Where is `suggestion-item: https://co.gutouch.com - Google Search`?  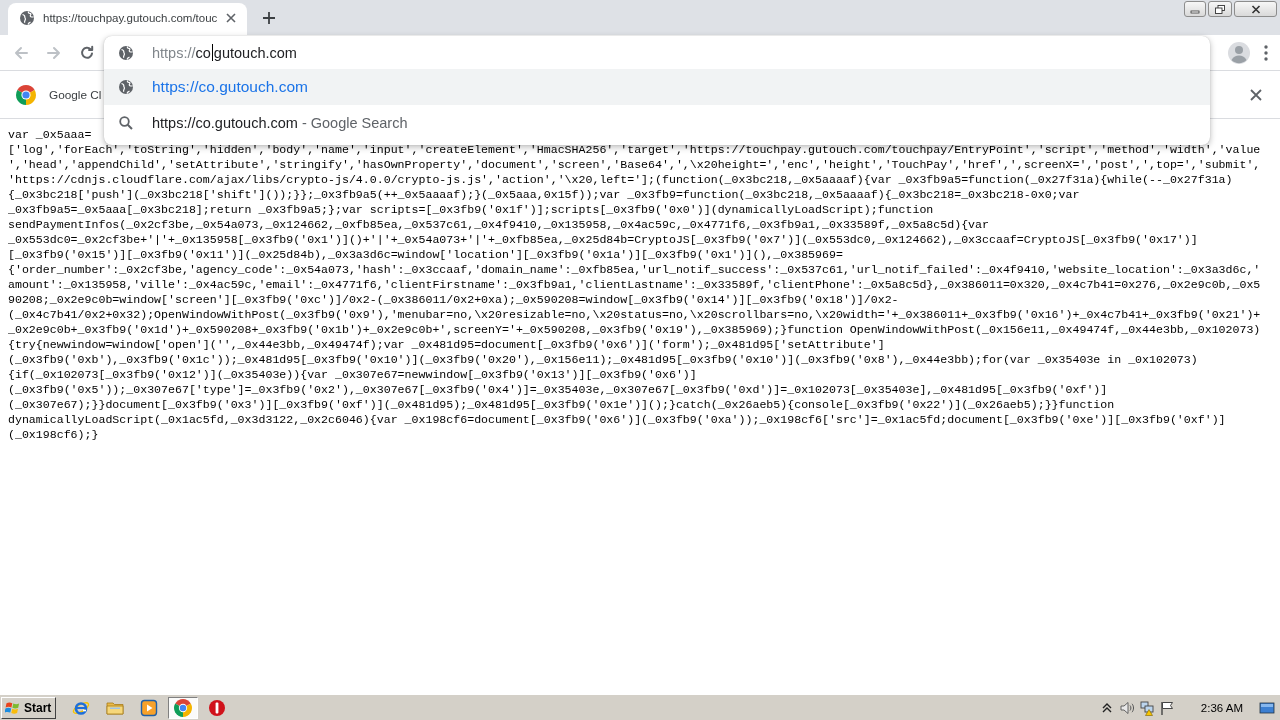
suggestion-item: https://co.gutouch.com - Google Search is located at coordinates (657, 123).